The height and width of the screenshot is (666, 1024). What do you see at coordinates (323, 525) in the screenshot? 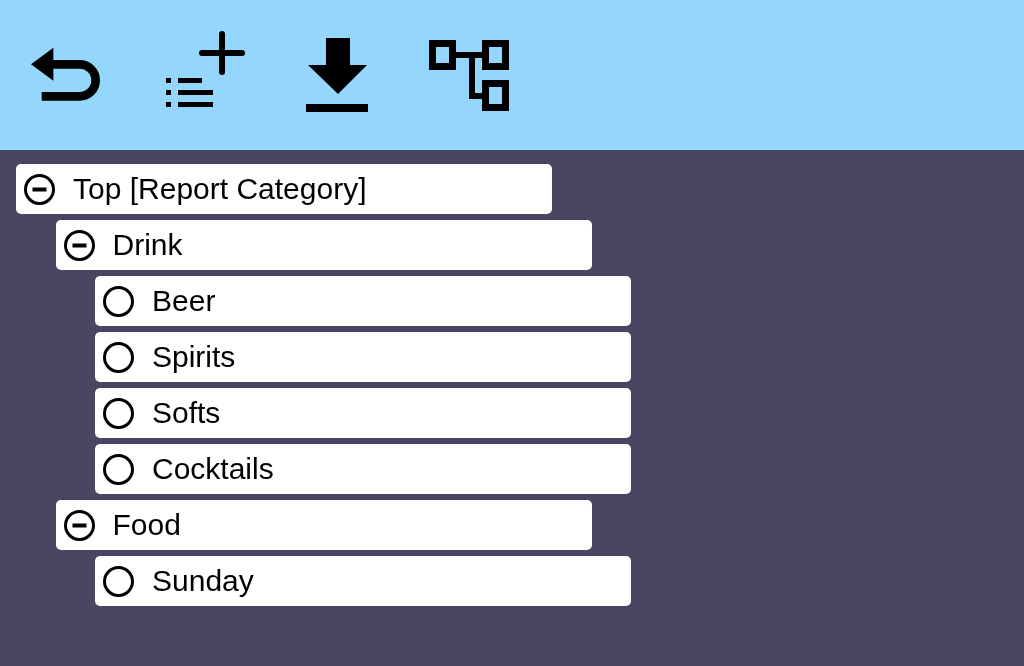
I see `tree-item: Food` at bounding box center [323, 525].